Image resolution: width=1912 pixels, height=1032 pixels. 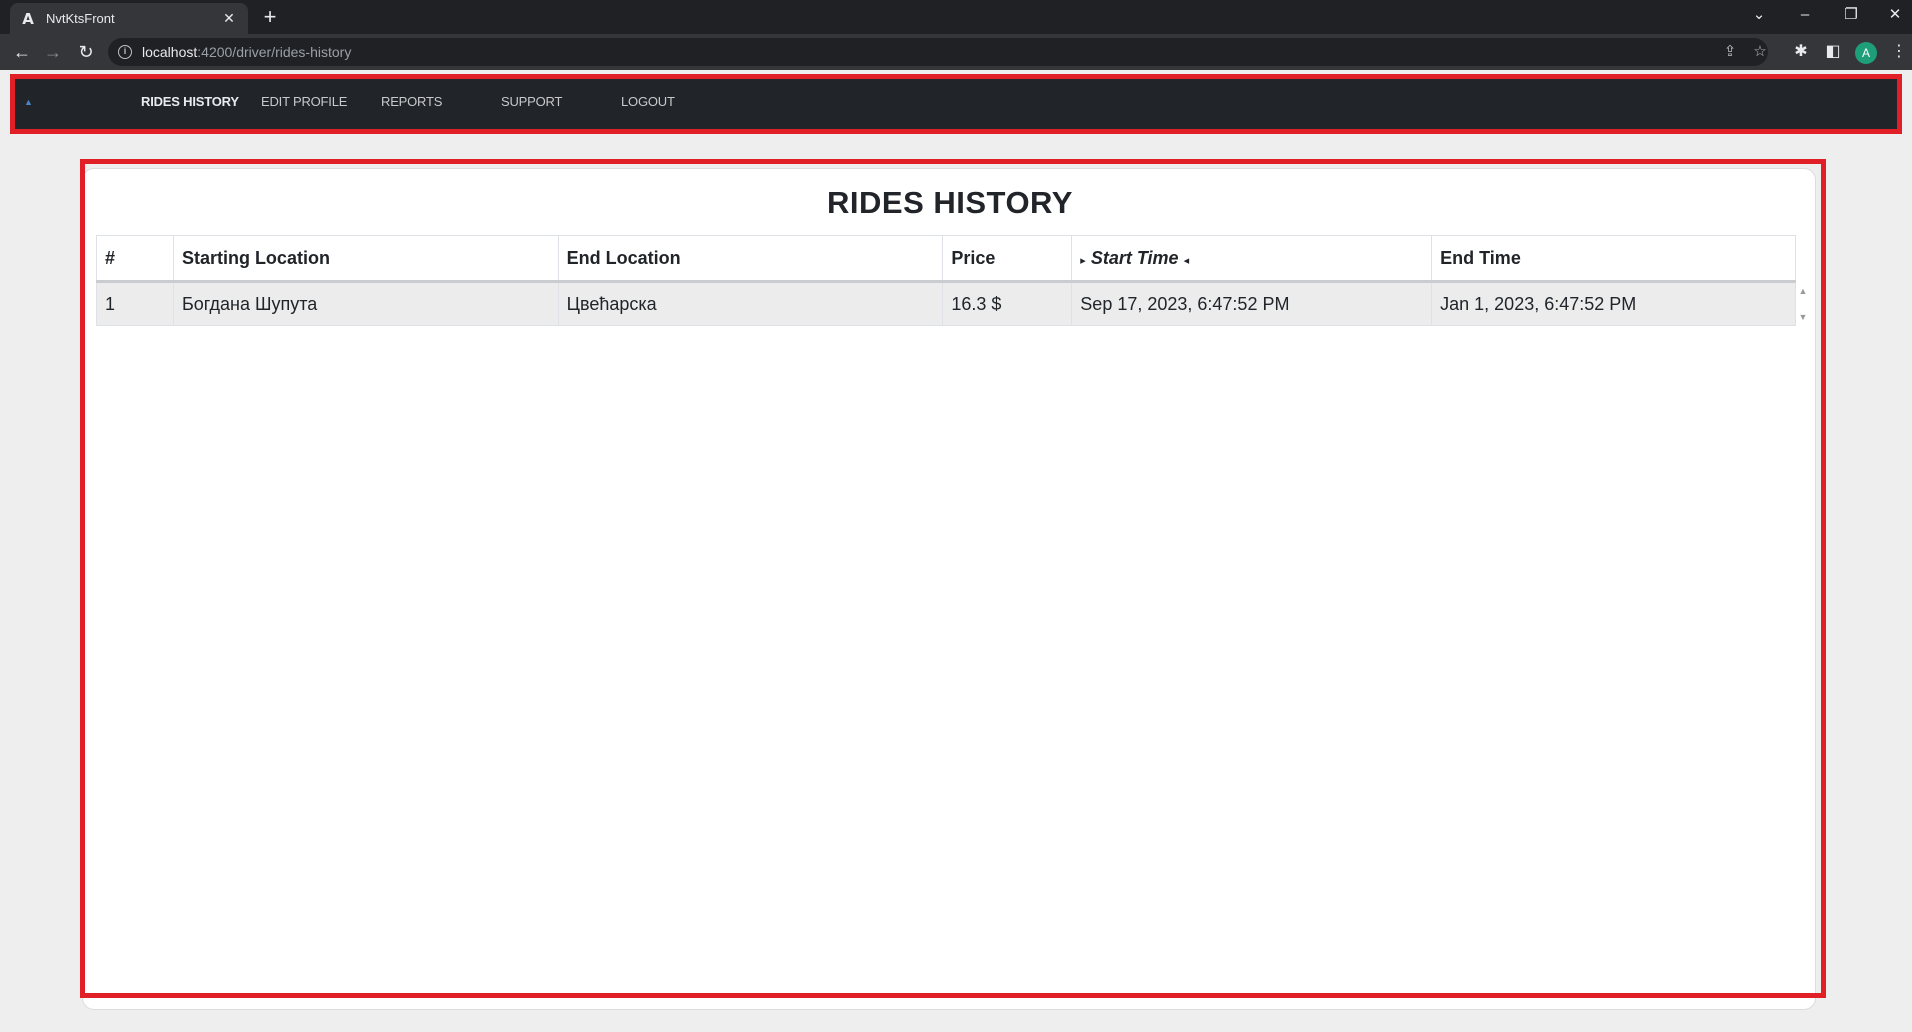 I want to click on minimize-window-icon: –, so click(x=1805, y=15).